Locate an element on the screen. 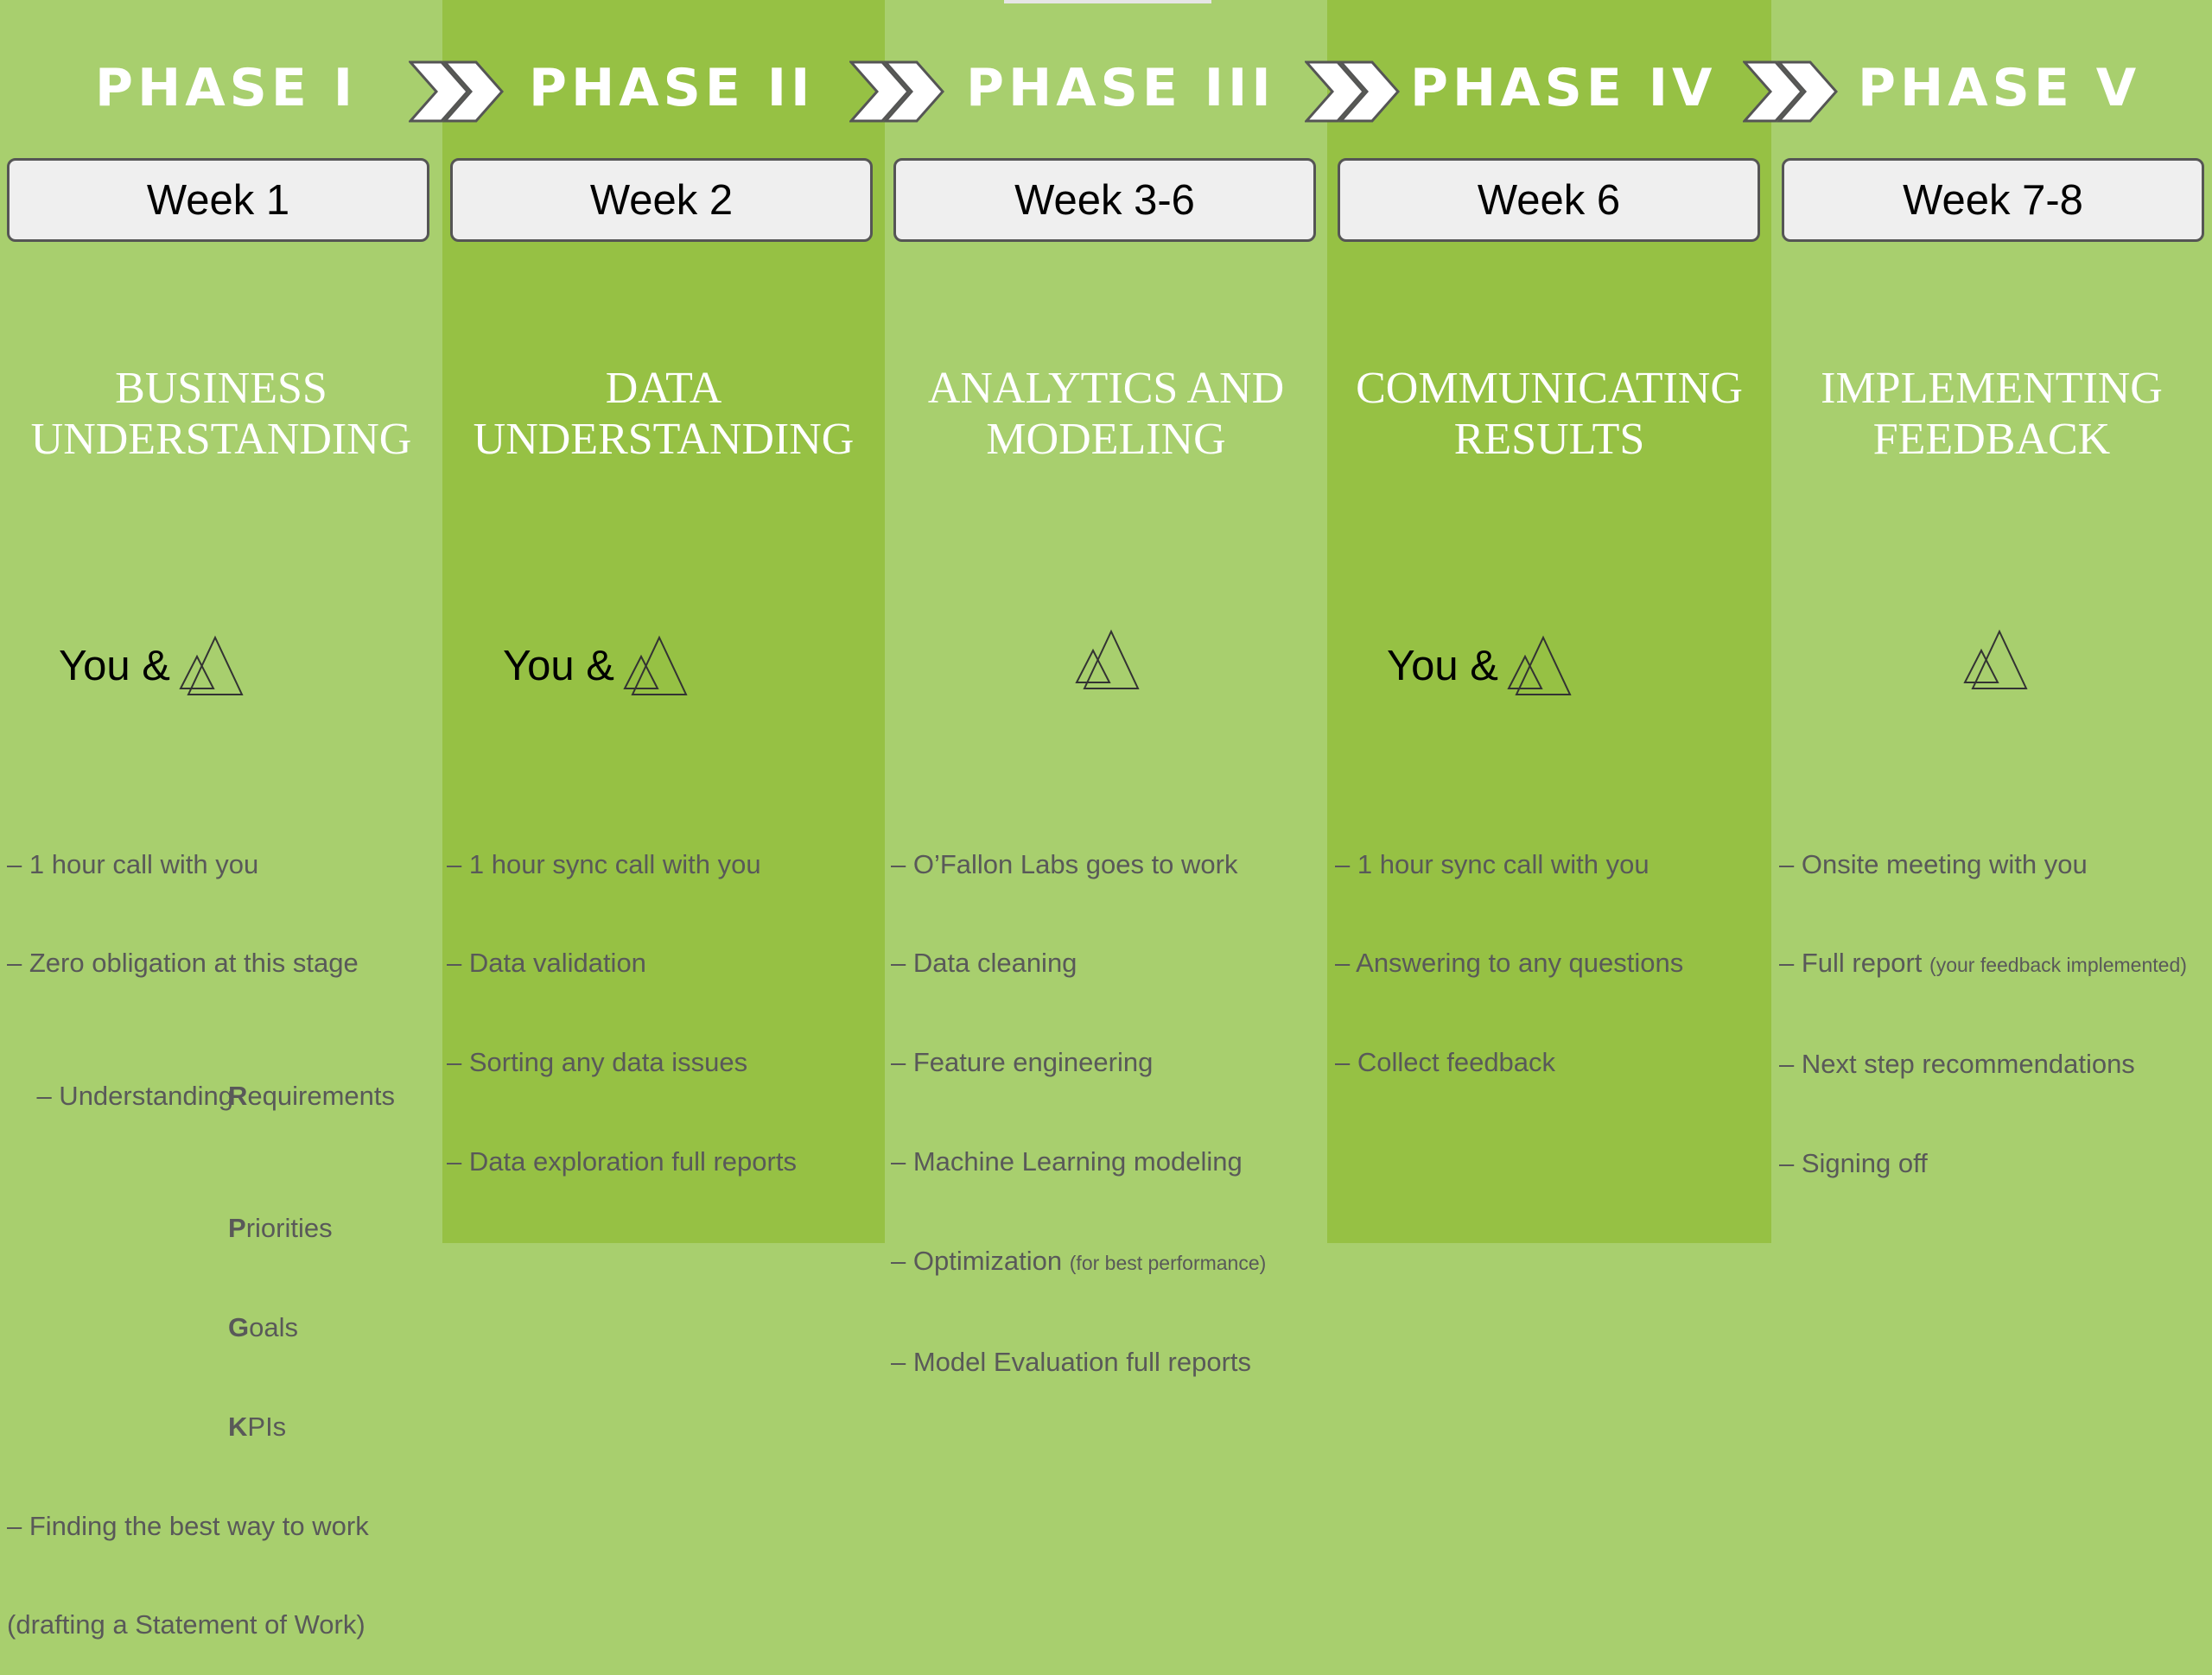 The height and width of the screenshot is (1675, 2212). list-item: – Next step recommendations is located at coordinates (1957, 1064).